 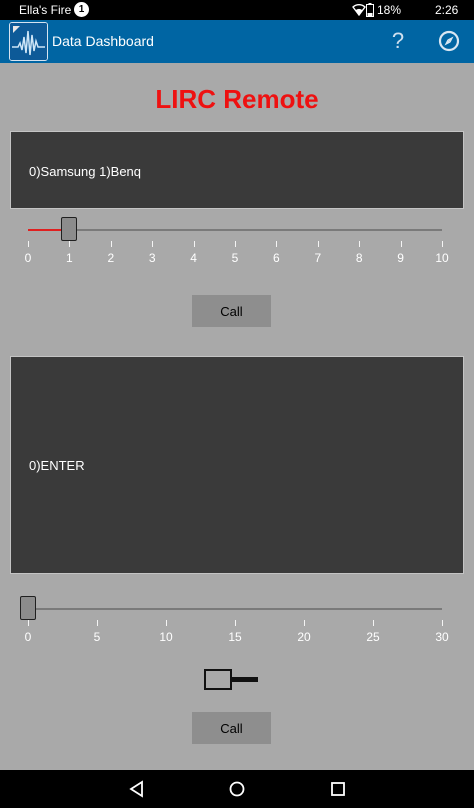 I want to click on battery-level: 18%, so click(x=389, y=10).